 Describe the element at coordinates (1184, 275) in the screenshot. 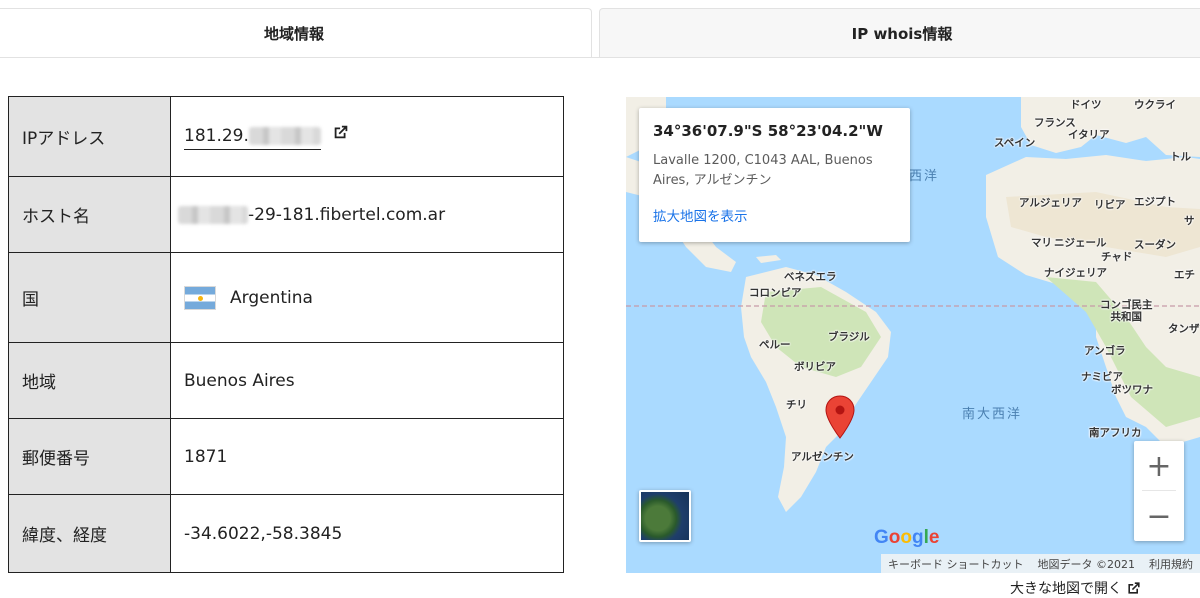

I see `map-label-ethiopia: エチ` at that location.